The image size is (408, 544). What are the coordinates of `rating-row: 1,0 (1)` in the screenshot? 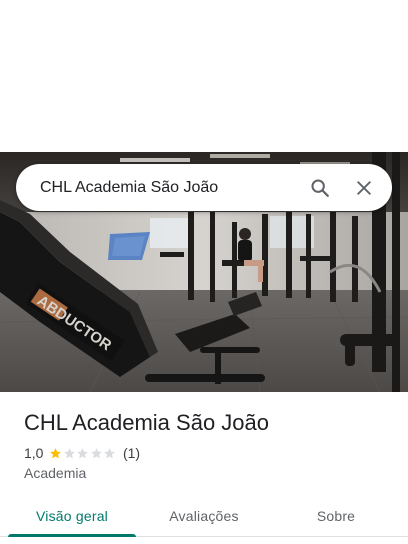 It's located at (82, 453).